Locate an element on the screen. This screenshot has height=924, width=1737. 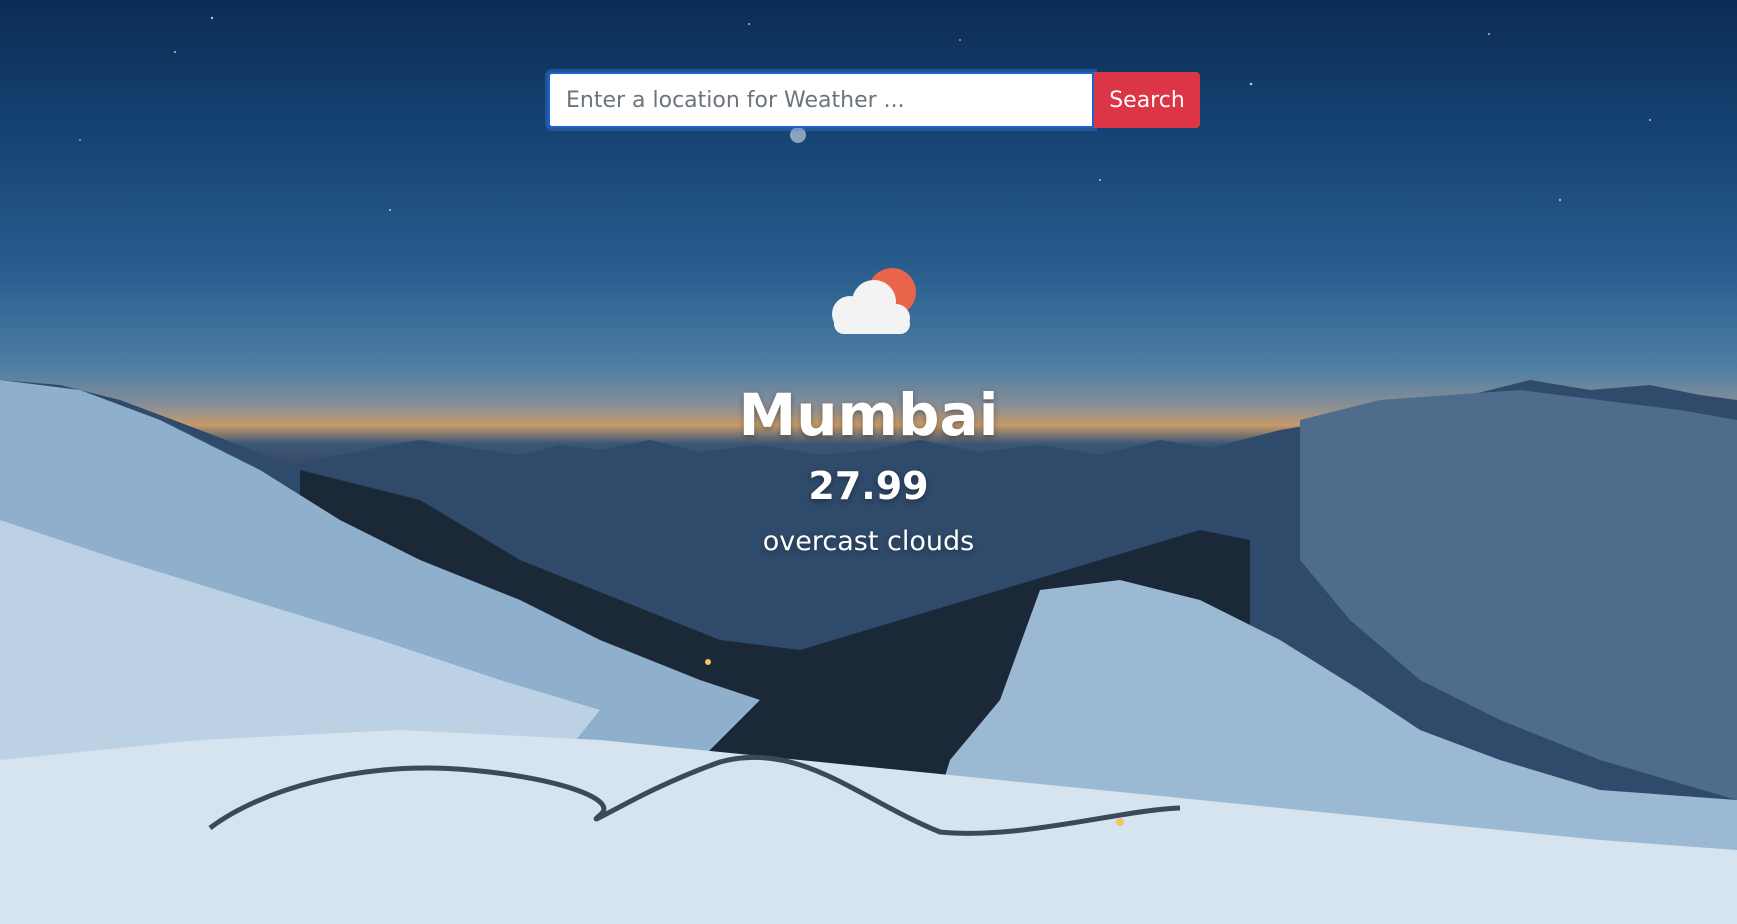
location-search-input is located at coordinates (821, 100).